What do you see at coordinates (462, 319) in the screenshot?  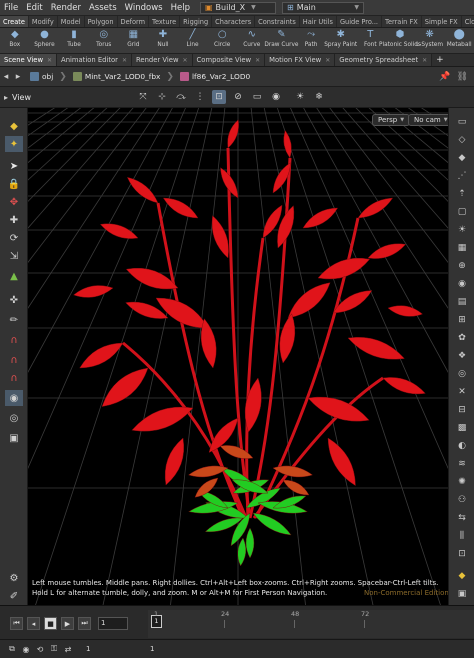 I see `layout-icon: ⊞` at bounding box center [462, 319].